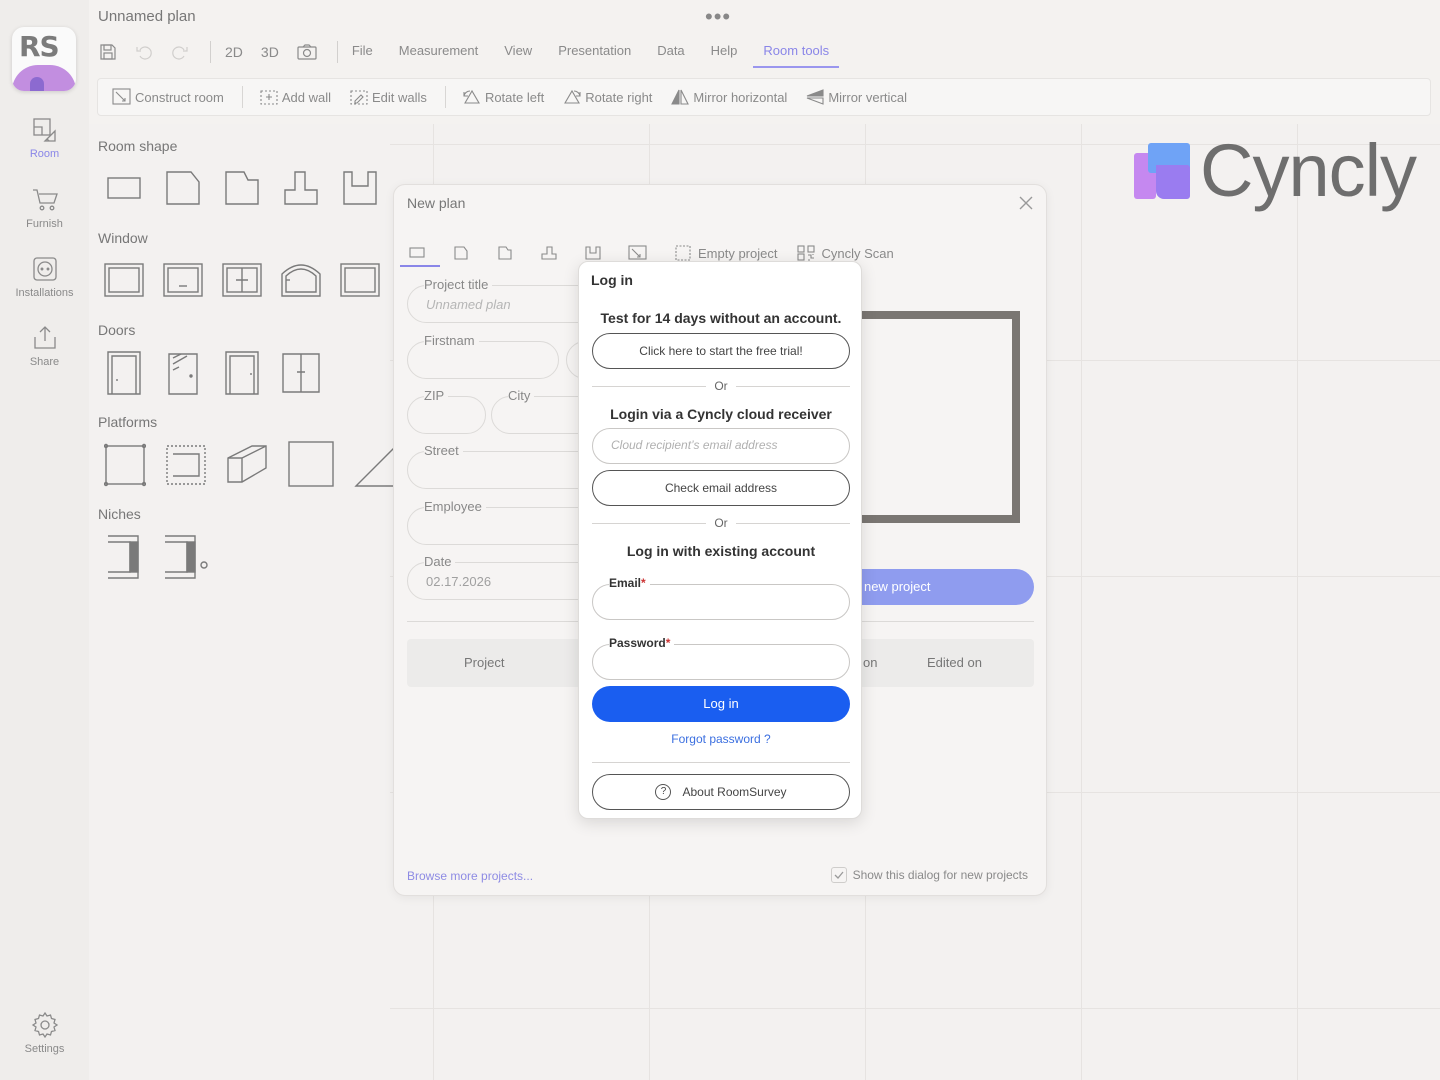 The image size is (1440, 1080). Describe the element at coordinates (269, 97) in the screenshot. I see `add-wall-icon` at that location.